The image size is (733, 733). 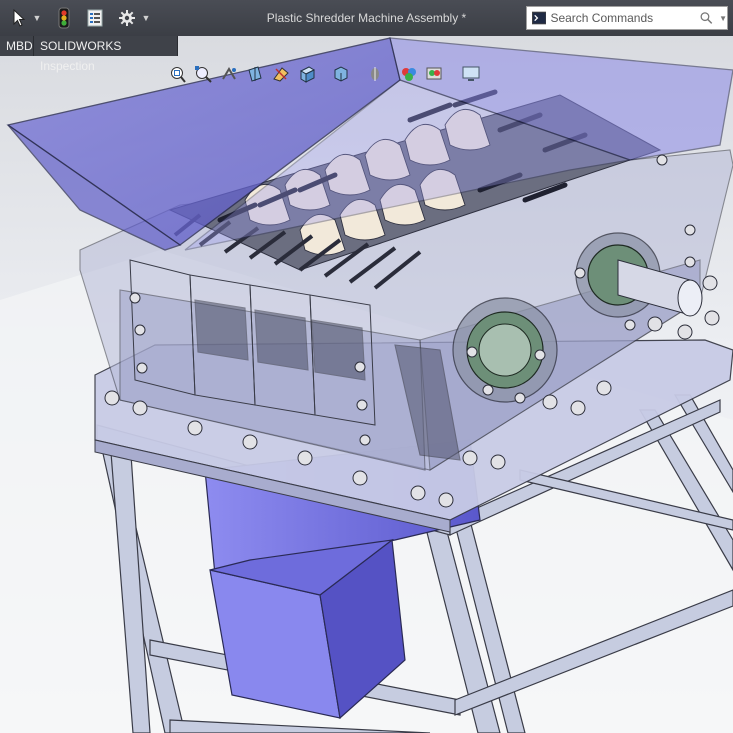 I want to click on dynamic-annotation-icon, so click(x=281, y=74).